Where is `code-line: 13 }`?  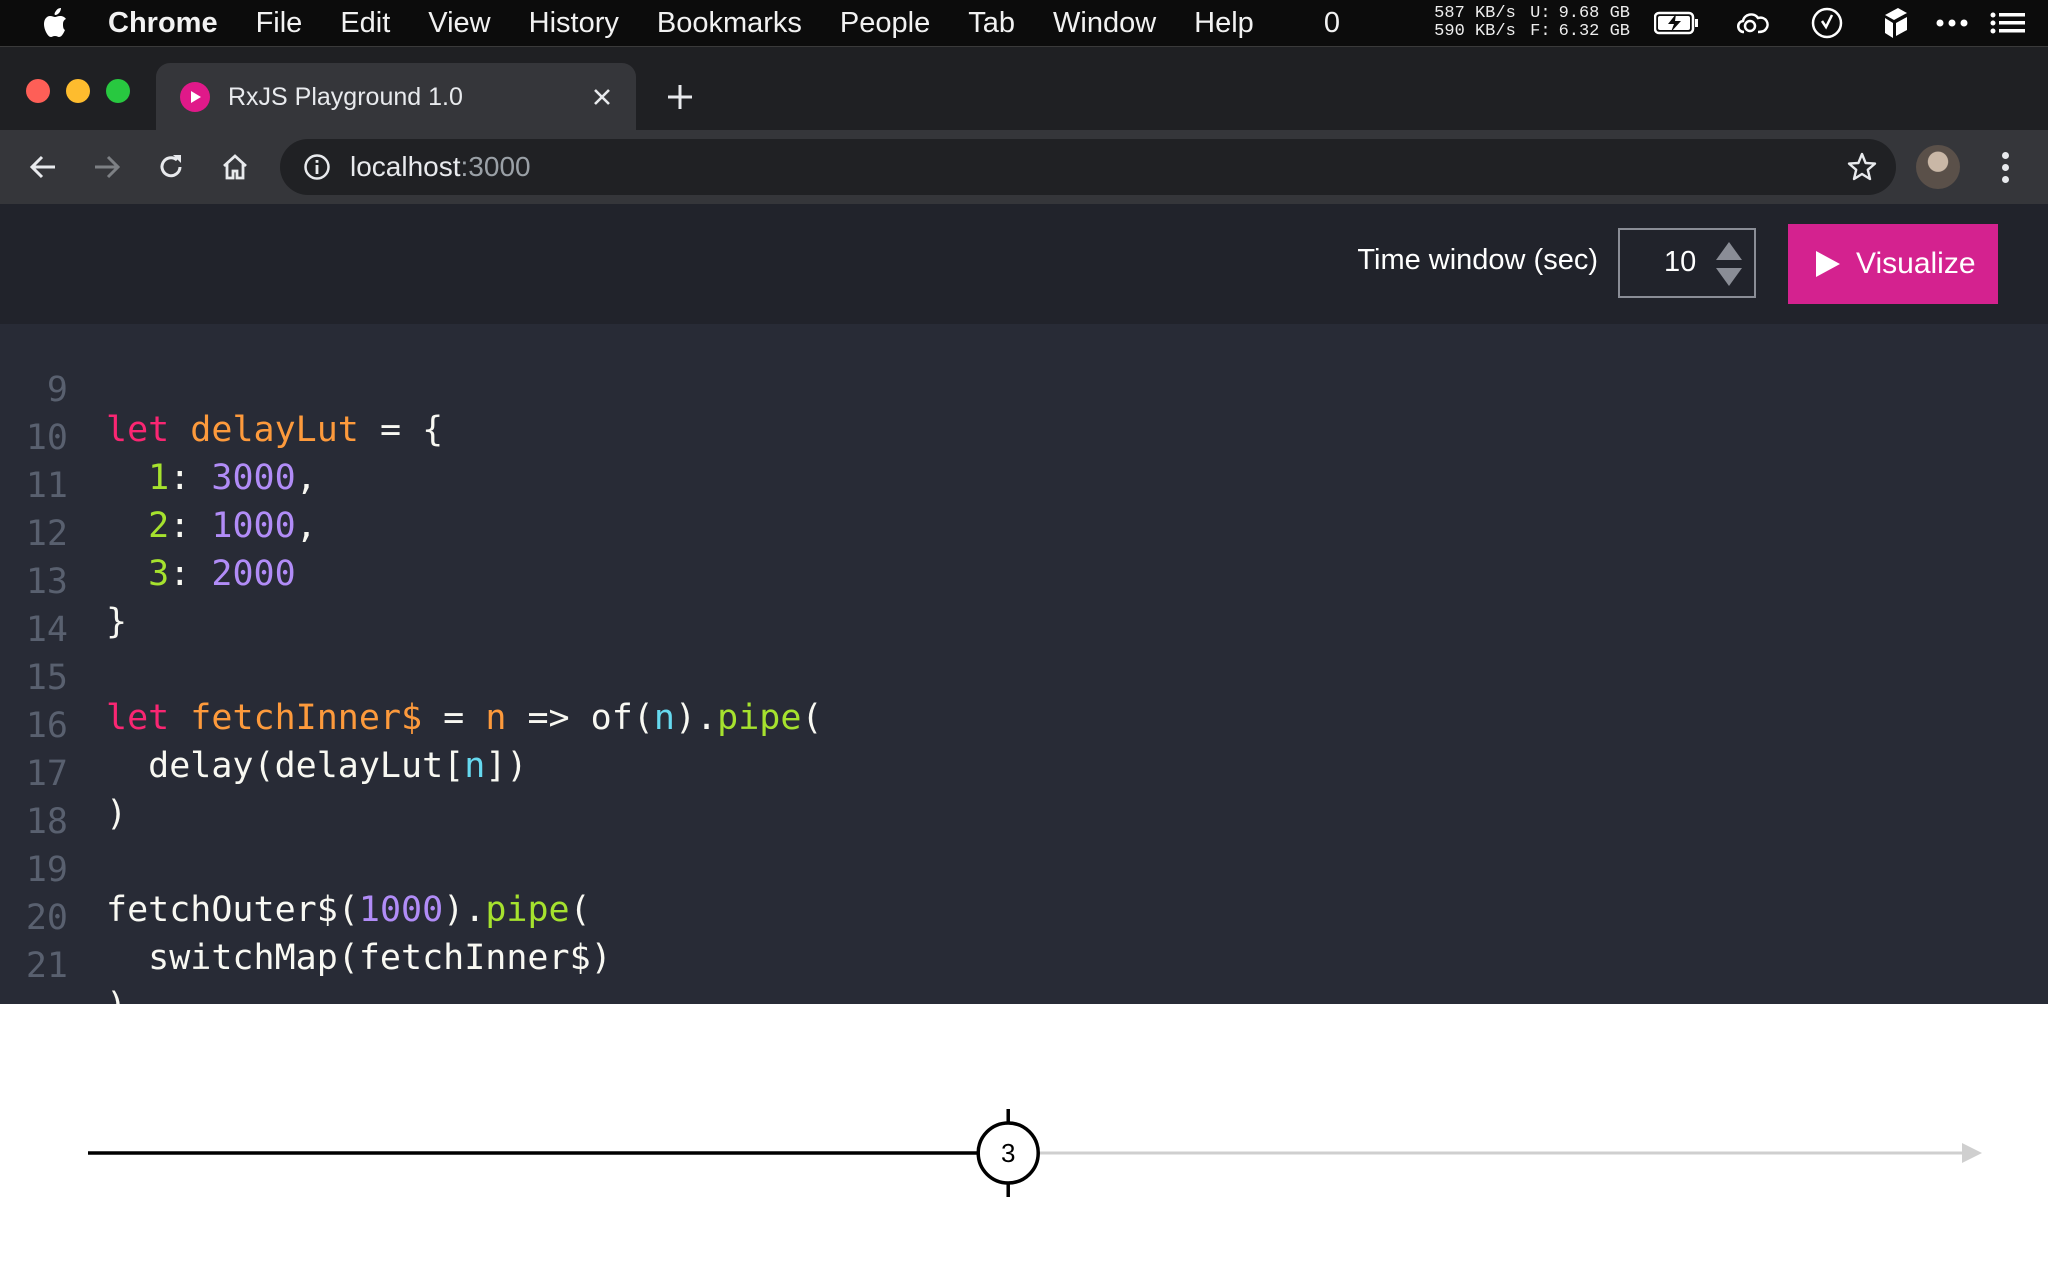
code-line: 13 } is located at coordinates (1024, 582).